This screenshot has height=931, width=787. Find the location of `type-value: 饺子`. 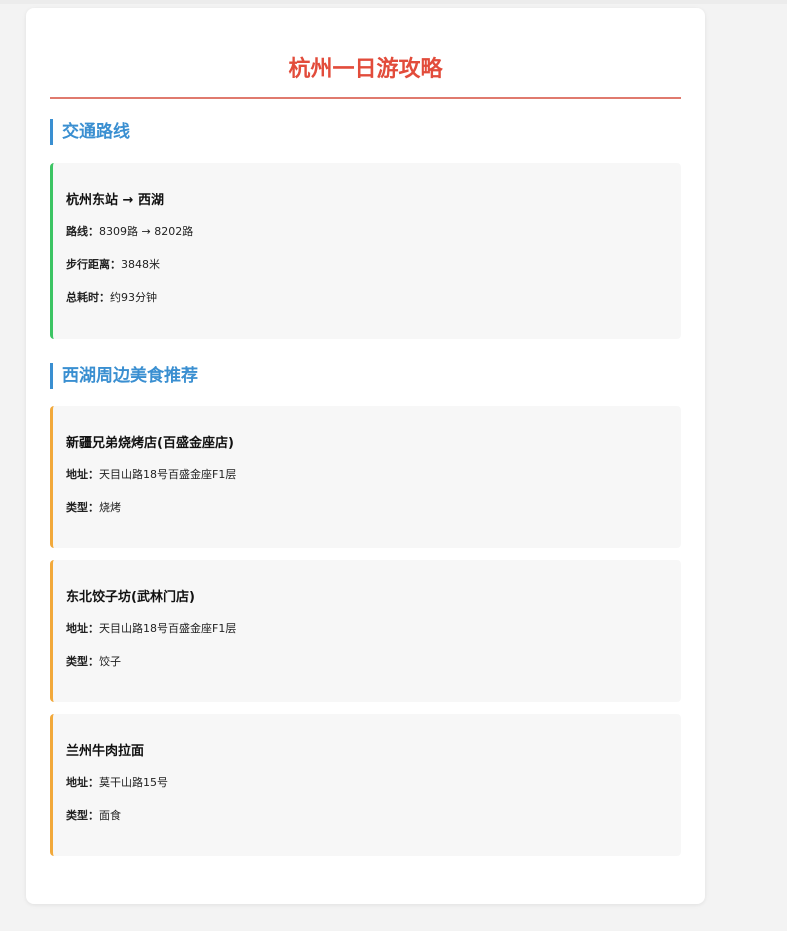

type-value: 饺子 is located at coordinates (110, 661).